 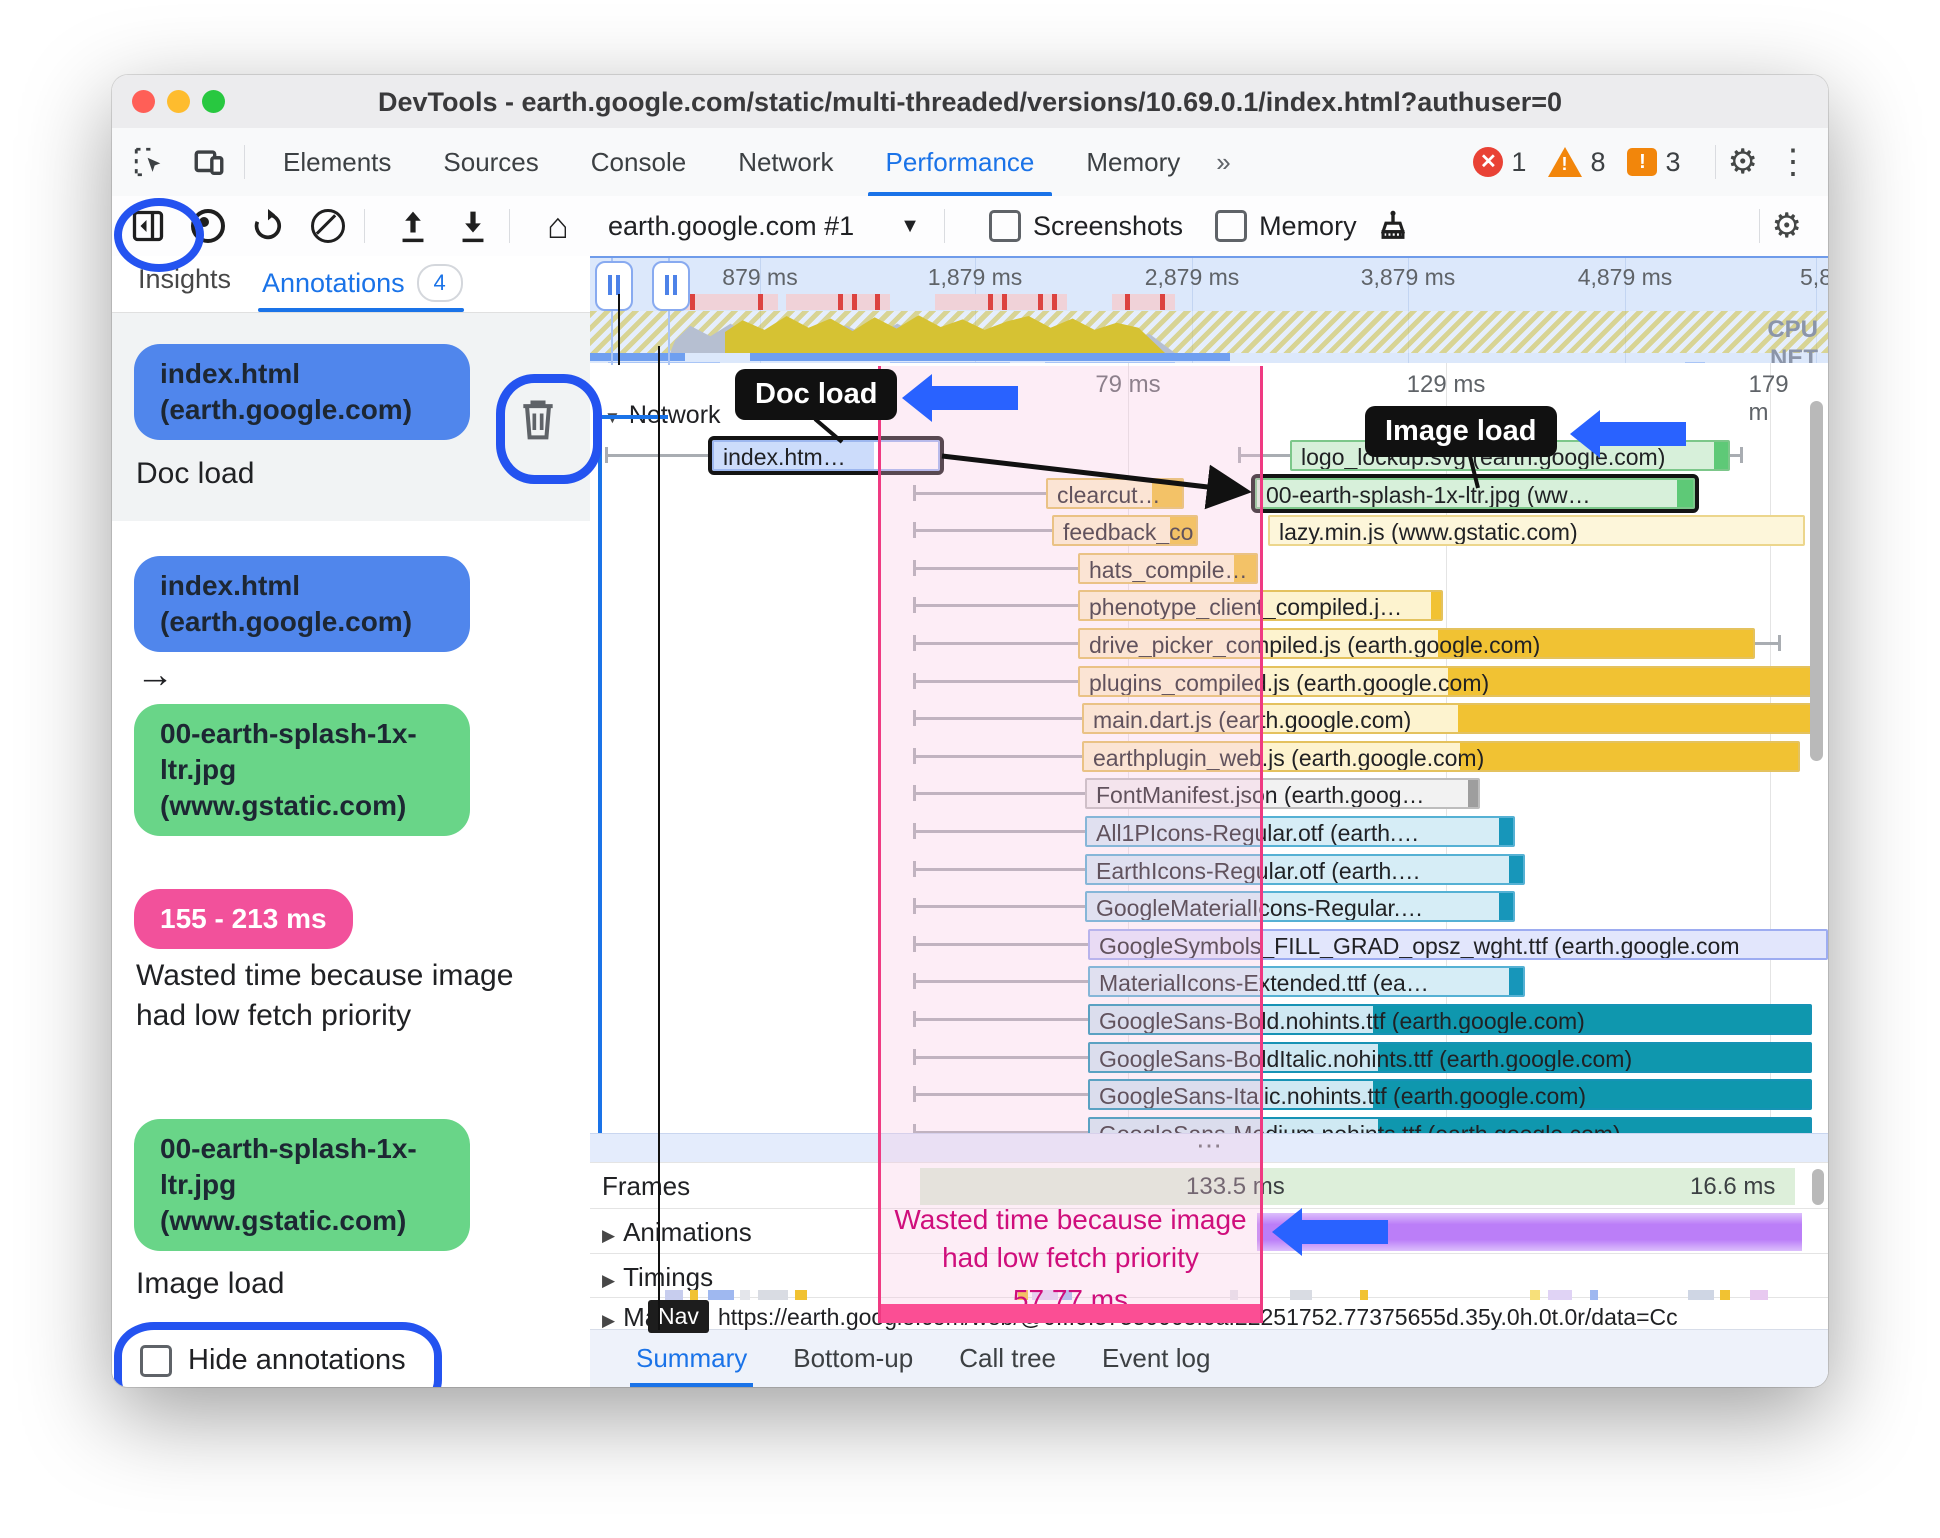 I want to click on screenshot-strip-segment, so click(x=1001, y=302).